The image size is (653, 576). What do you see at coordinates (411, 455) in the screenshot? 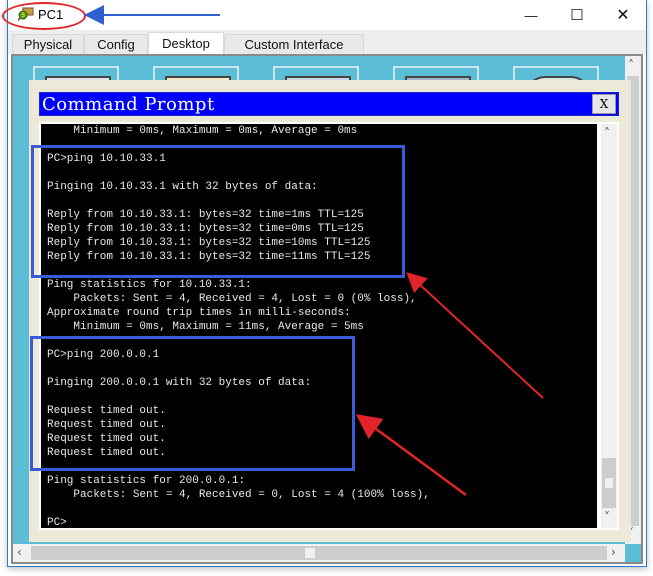
I see `failure-pointer-arrow` at bounding box center [411, 455].